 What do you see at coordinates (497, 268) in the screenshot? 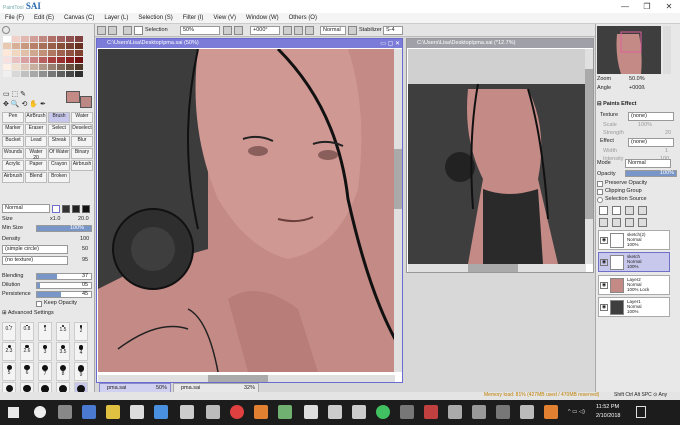
I see `second-horizontal-scrollbar` at bounding box center [497, 268].